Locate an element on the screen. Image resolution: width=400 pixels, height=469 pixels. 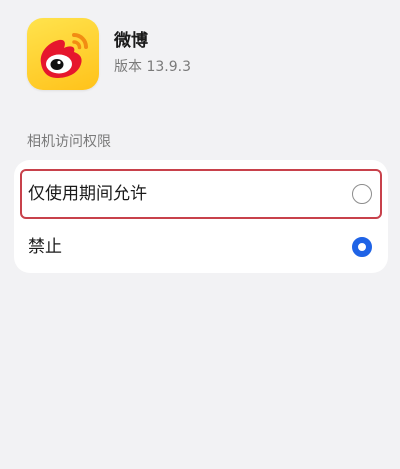
radio-deny is located at coordinates (362, 247).